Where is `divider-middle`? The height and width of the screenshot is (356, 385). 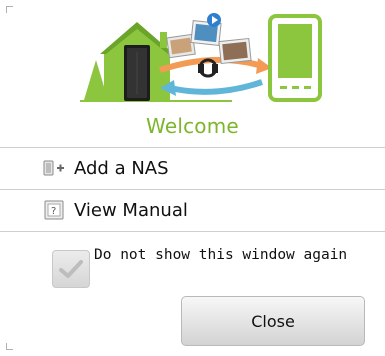 divider-middle is located at coordinates (192, 189).